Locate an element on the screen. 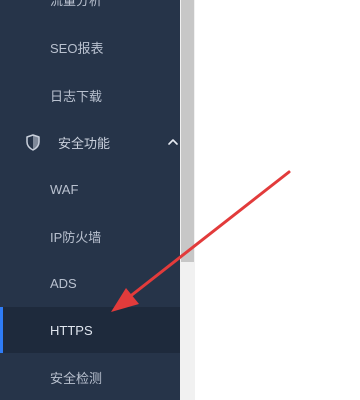  sidebar-item-label: WAF is located at coordinates (64, 189).